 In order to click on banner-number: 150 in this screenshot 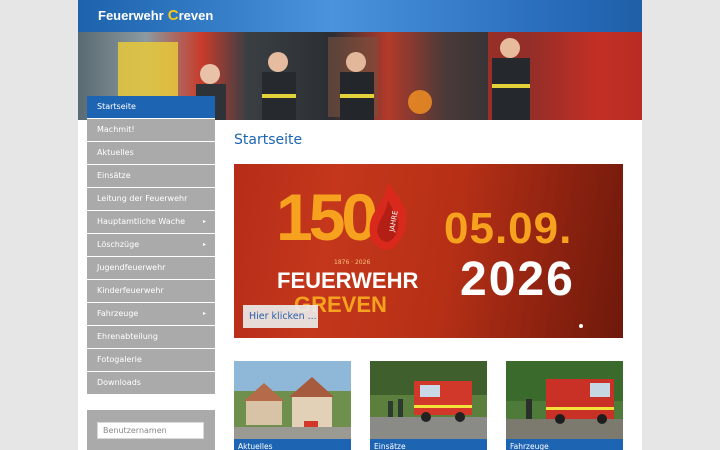, I will do `click(327, 217)`.